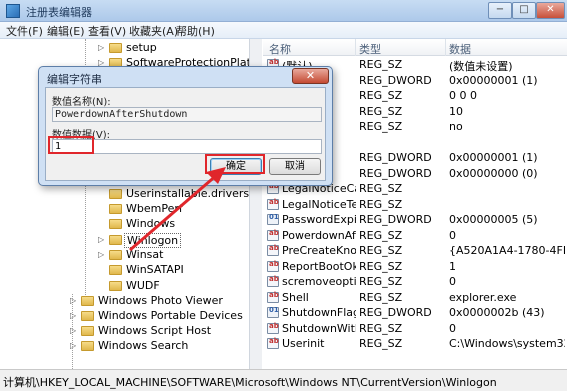 The height and width of the screenshot is (391, 567). I want to click on value-row: PasswordExpir...REG_DWORD 0x00000005 (5), so click(415, 220).